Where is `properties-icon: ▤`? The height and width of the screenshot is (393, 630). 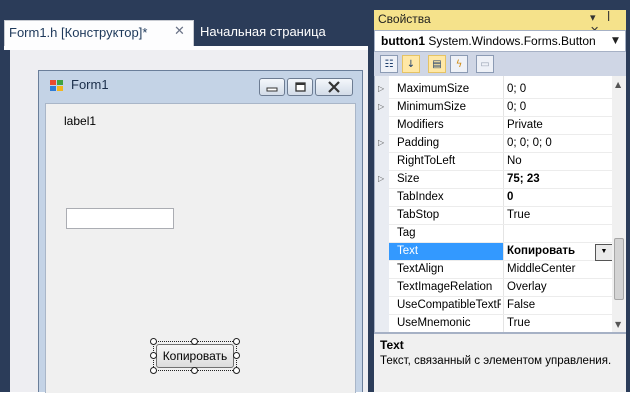
properties-icon: ▤ is located at coordinates (437, 64).